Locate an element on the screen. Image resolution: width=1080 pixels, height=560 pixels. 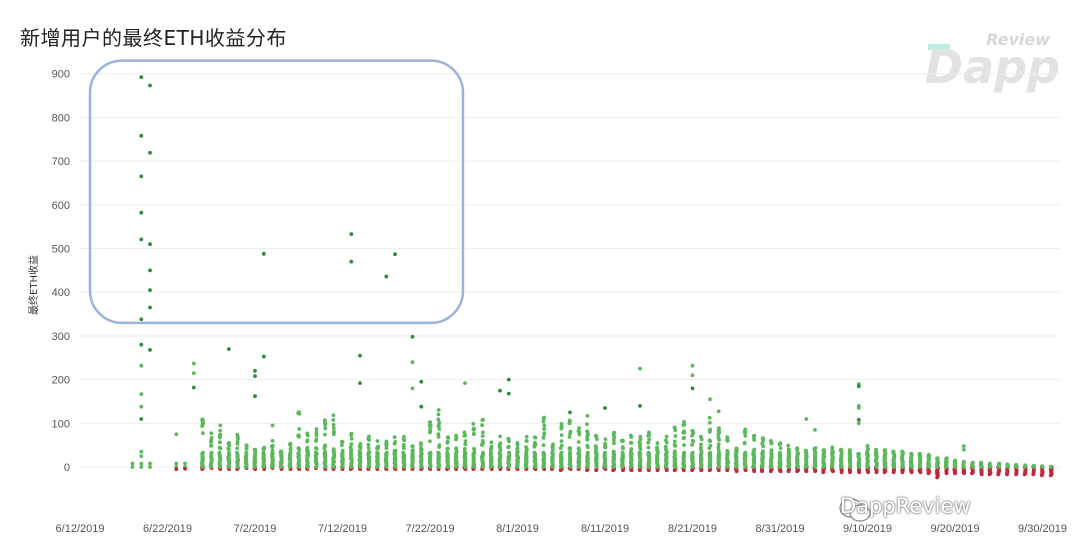
y-tick-label: 200 is located at coordinates (61, 381).